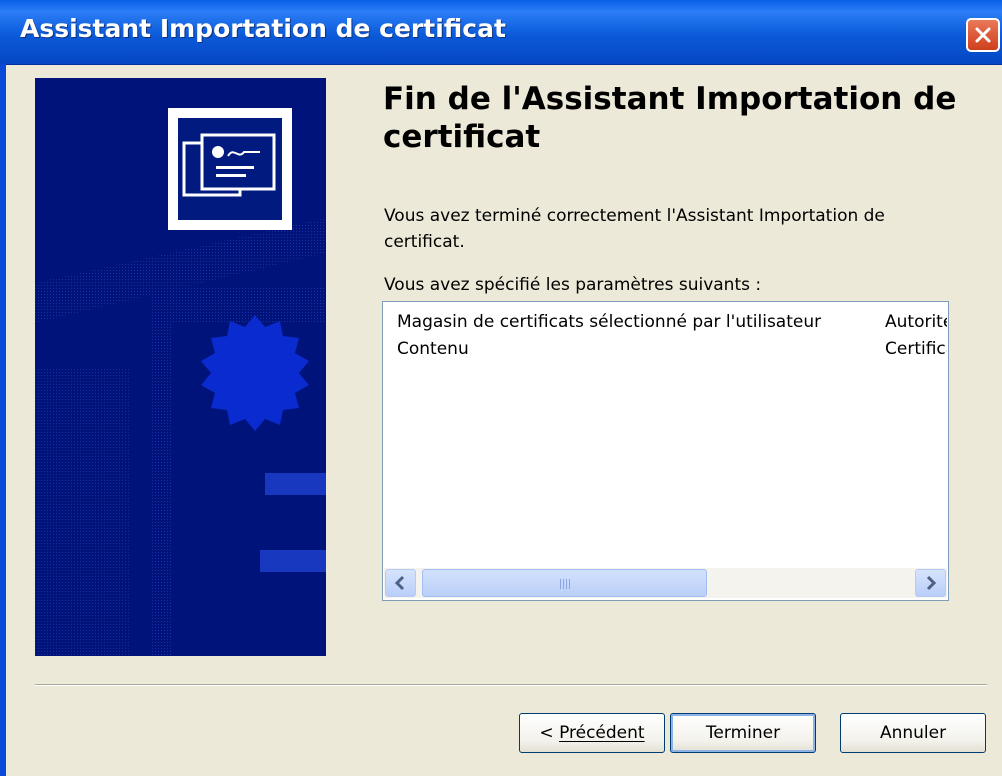 Image resolution: width=1002 pixels, height=776 pixels. I want to click on scroll-right-button, so click(930, 583).